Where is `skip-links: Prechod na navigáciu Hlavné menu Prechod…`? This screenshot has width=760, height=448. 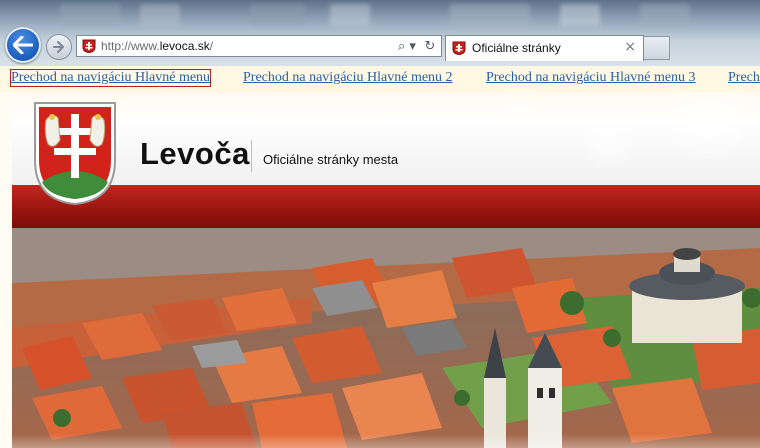
skip-links: Prechod na navigáciu Hlavné menu Prechod… is located at coordinates (380, 79).